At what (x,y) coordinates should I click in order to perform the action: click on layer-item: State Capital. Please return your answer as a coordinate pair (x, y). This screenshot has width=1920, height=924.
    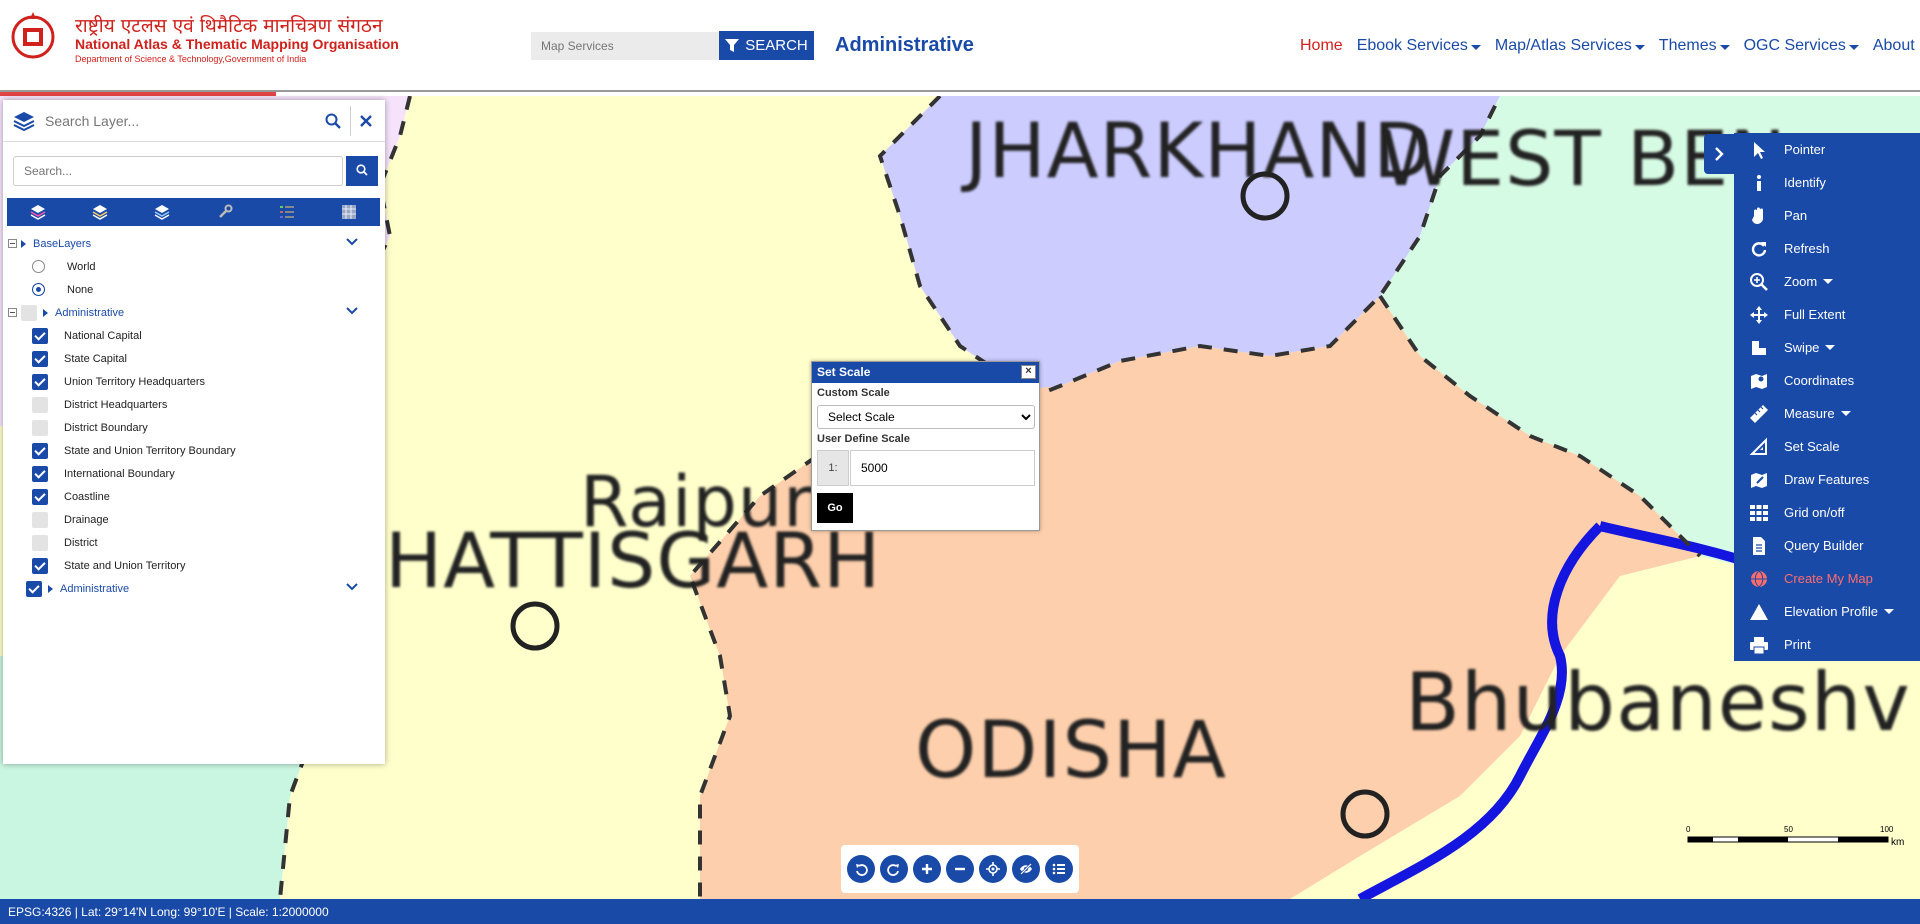
    Looking at the image, I should click on (194, 358).